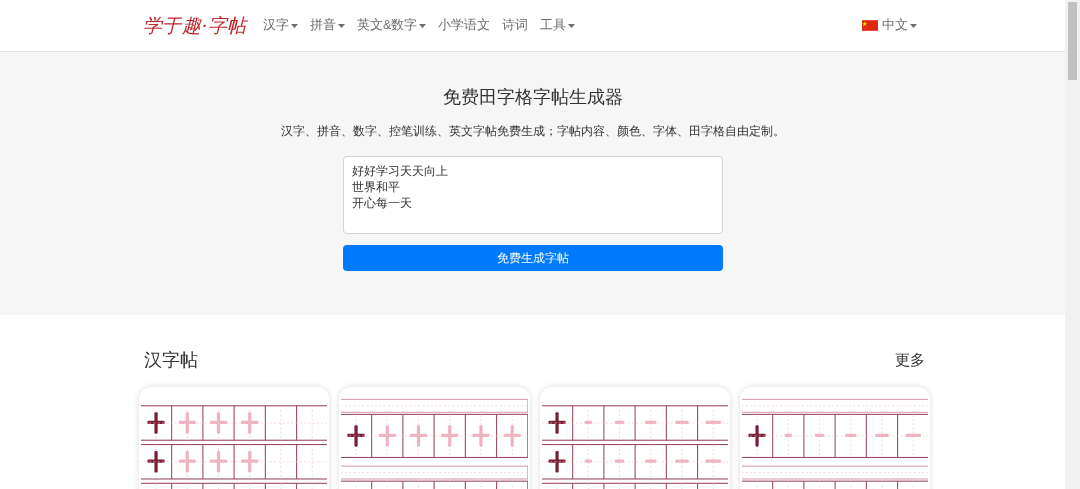  I want to click on nav-menu-item: 诗词, so click(515, 25).